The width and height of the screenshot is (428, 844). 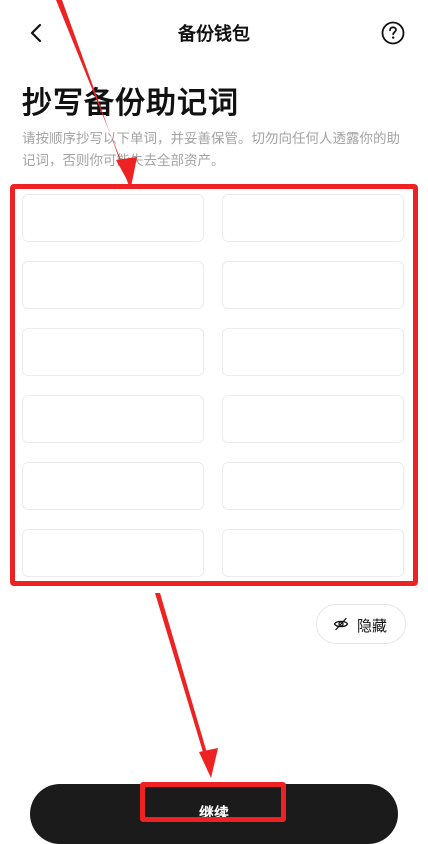 I want to click on nav-bar: 备份钱包, so click(x=214, y=33).